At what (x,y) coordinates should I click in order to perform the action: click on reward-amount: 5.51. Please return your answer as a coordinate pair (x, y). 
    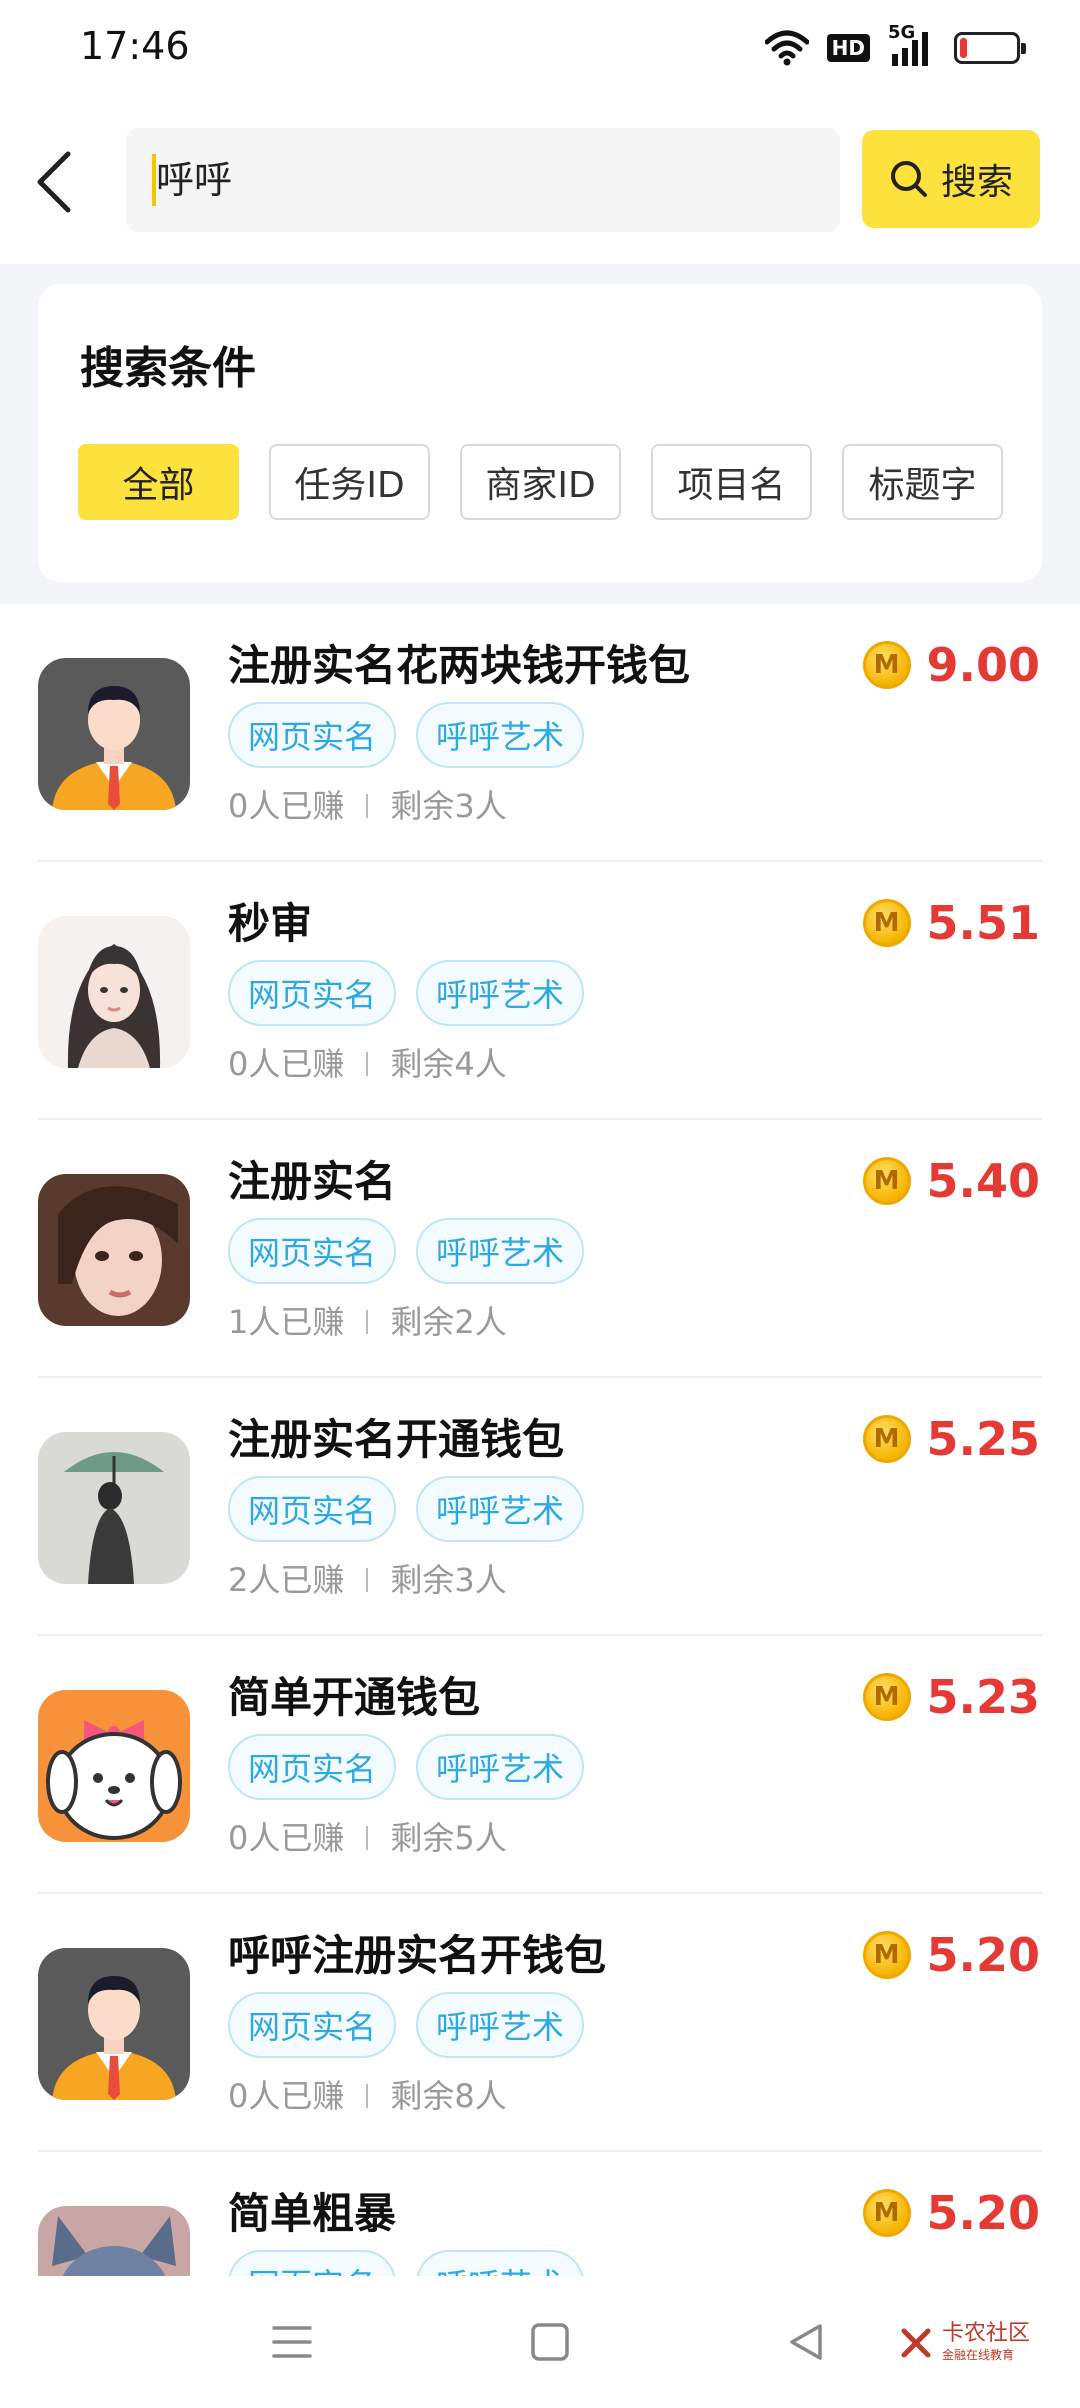
    Looking at the image, I should click on (983, 923).